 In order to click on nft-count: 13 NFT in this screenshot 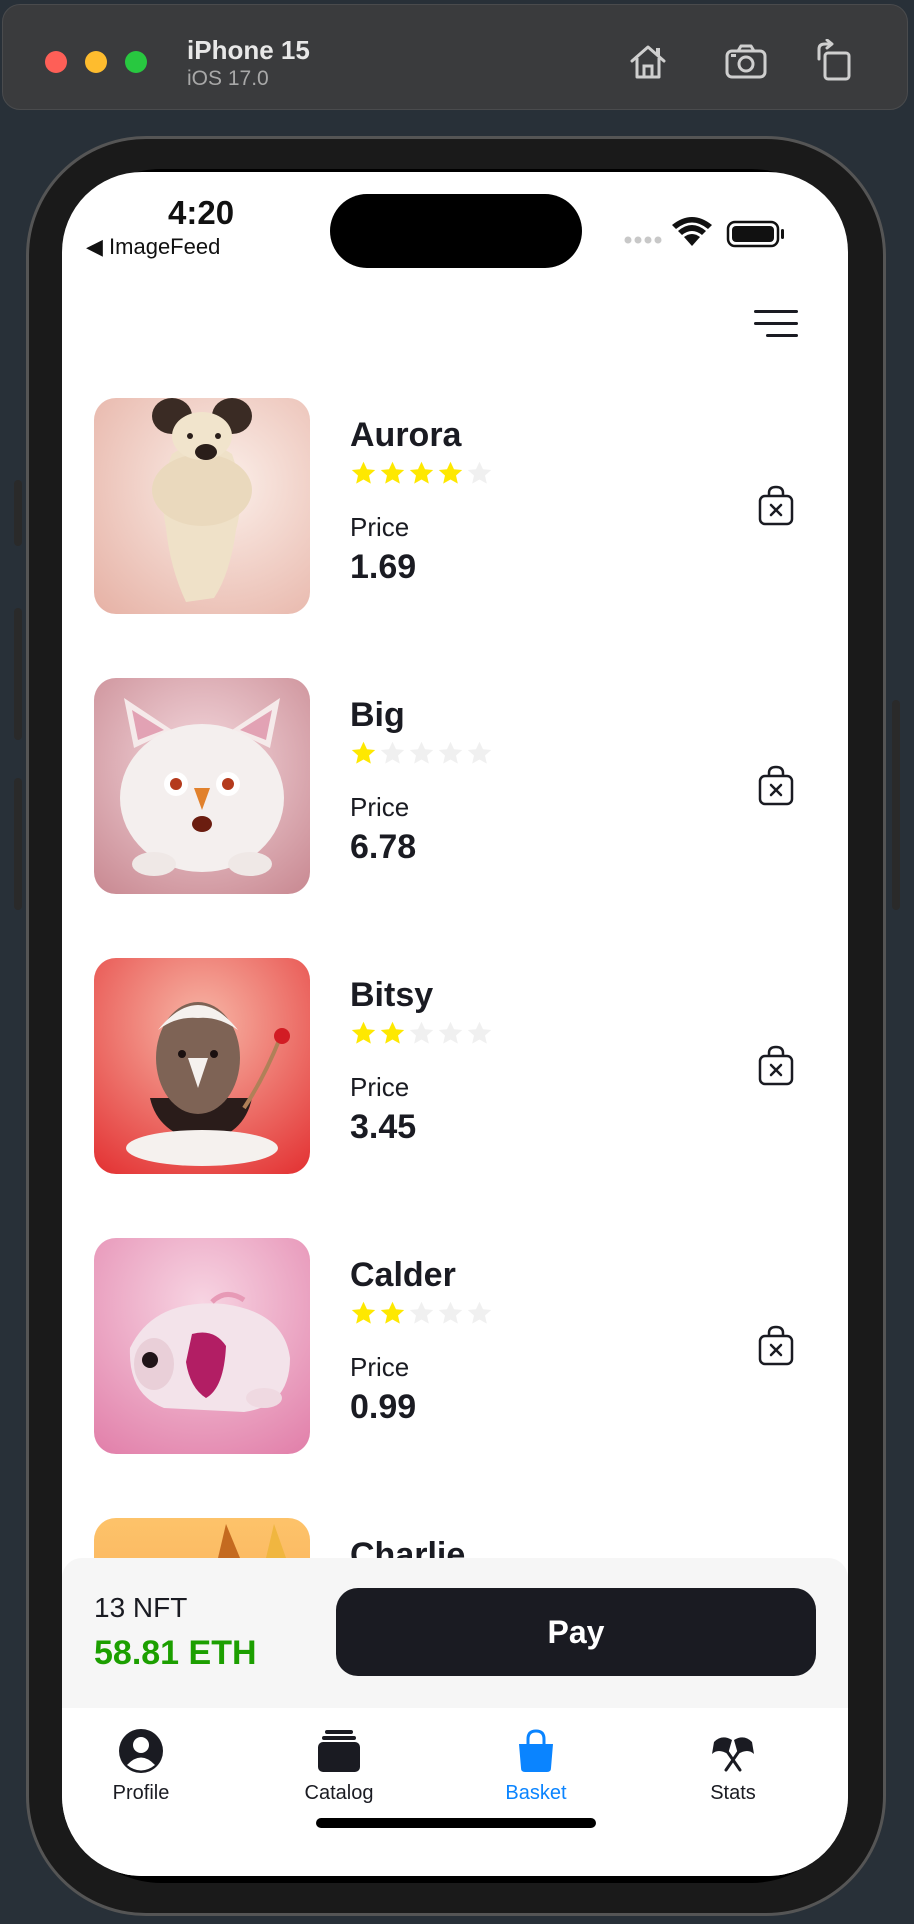, I will do `click(141, 1607)`.